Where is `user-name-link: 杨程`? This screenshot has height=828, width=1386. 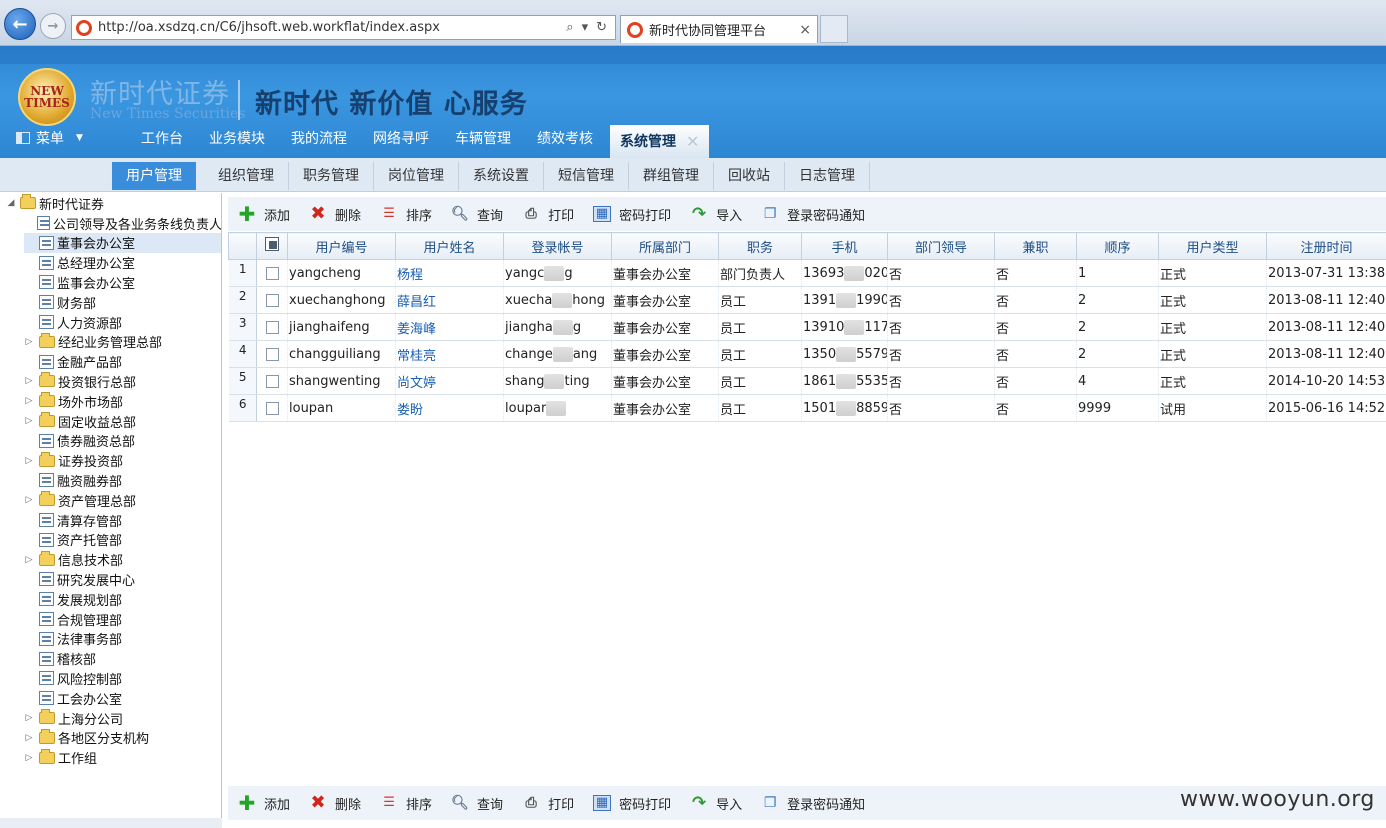
user-name-link: 杨程 is located at coordinates (410, 275).